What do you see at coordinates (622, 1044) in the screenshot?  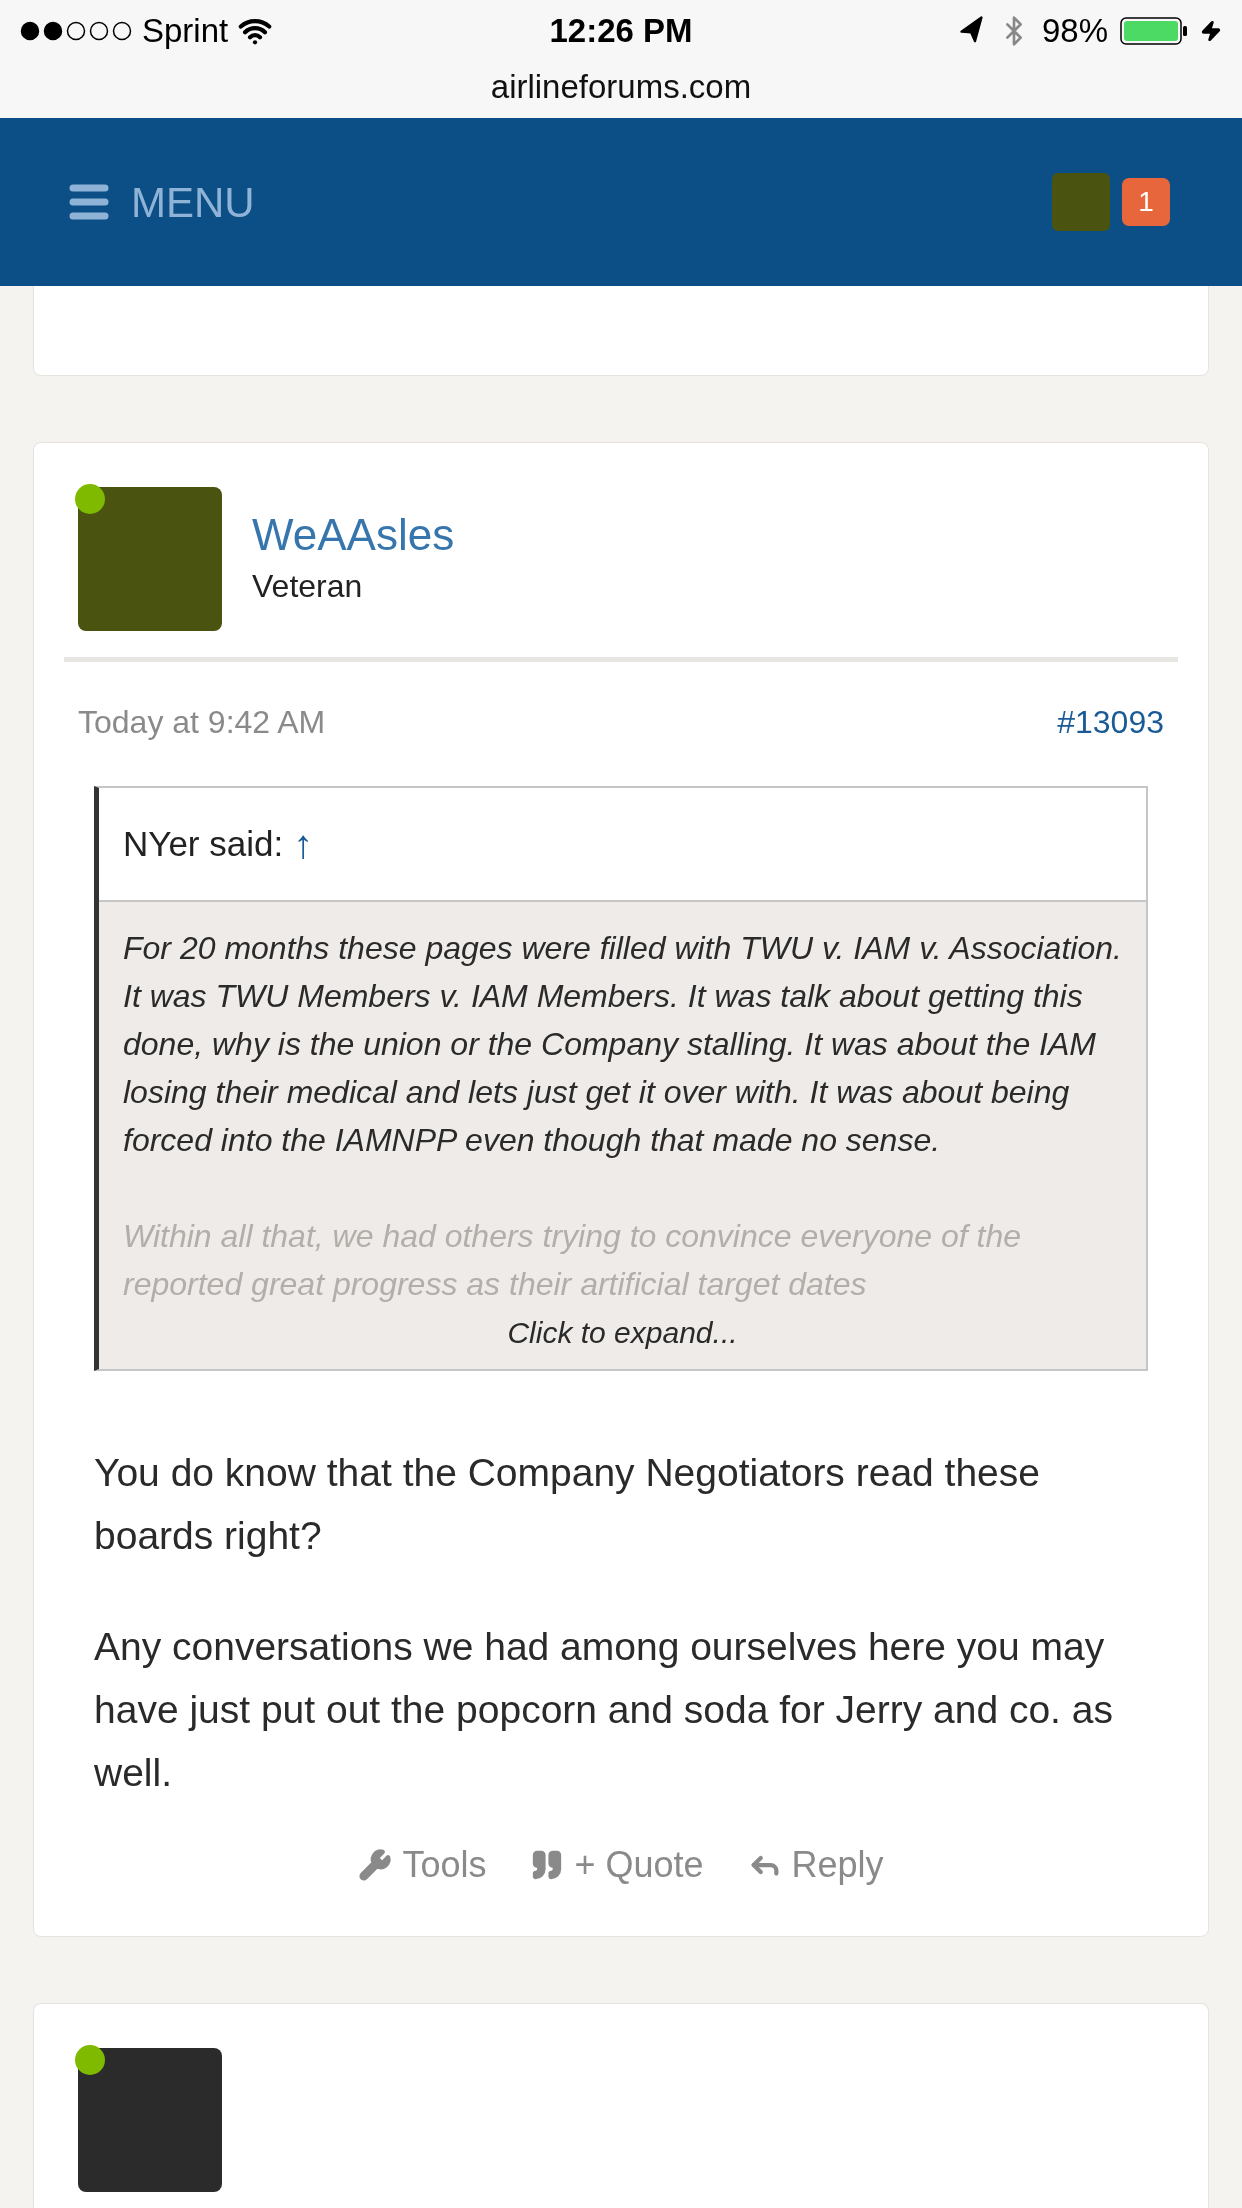 I see `quoted-paragraph: For 20 months these pages were filled with TWU v. IAM v. Association. It was TWU Members v. IAM Members. It was talk about getting this done, why is the union or the Company stalling. It was about the IAM losing their medical and lets just get it over with. It was about being forced into the IAMNPP even though that made no sense.` at bounding box center [622, 1044].